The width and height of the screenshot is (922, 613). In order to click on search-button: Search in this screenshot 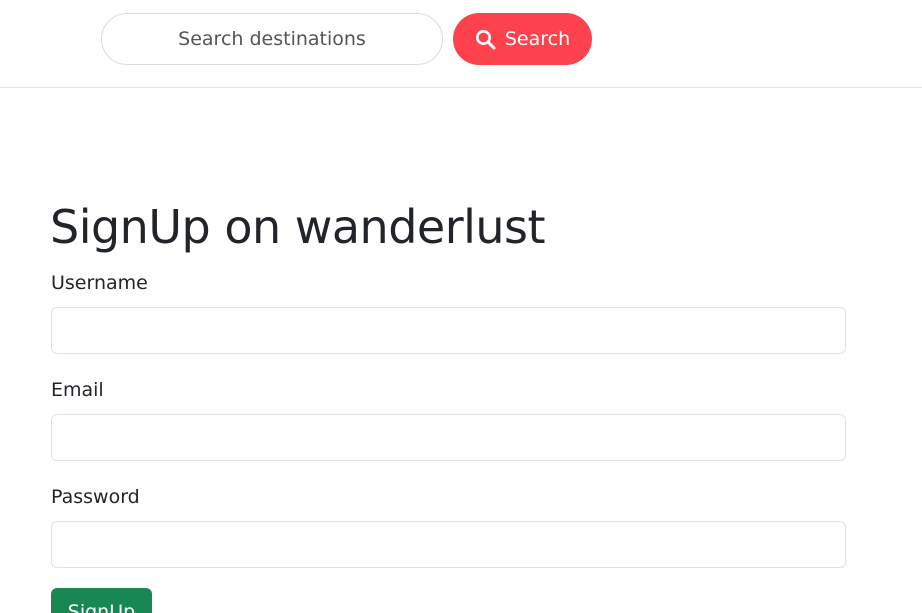, I will do `click(522, 39)`.